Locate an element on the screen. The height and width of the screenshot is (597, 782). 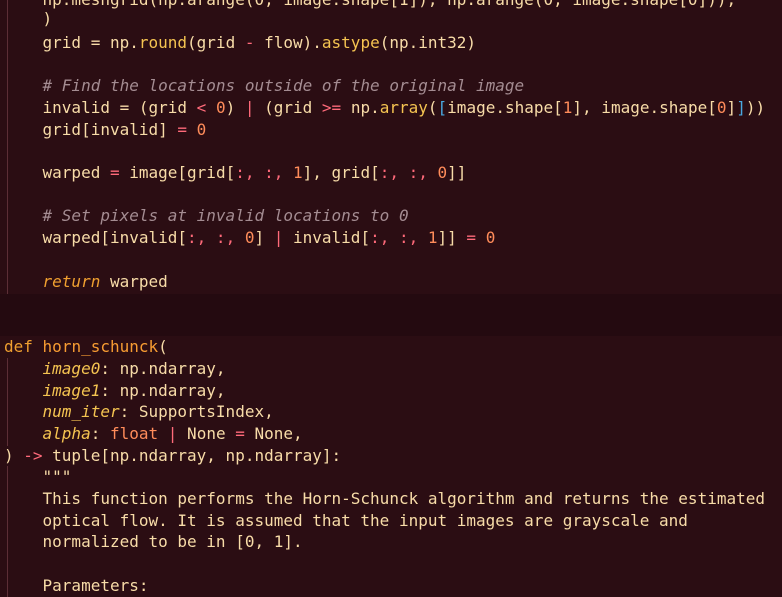
code-text: flow). is located at coordinates (288, 42).